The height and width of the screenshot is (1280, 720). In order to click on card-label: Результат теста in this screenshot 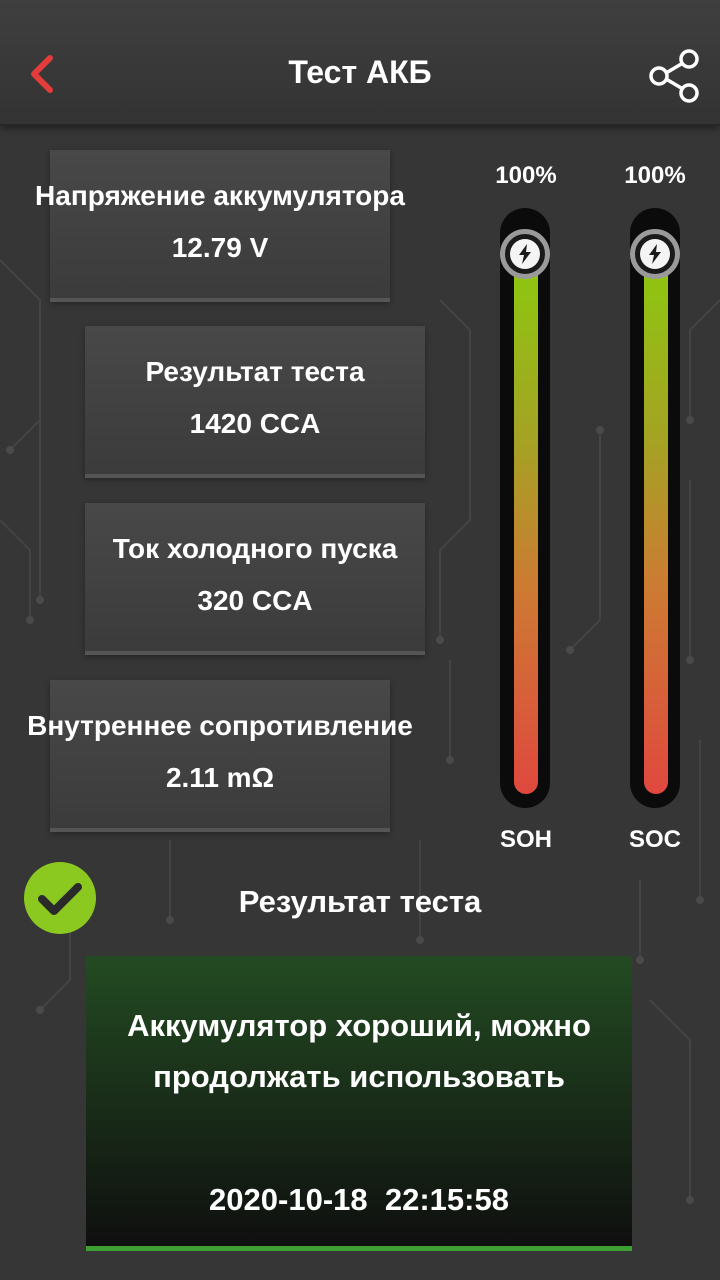, I will do `click(255, 371)`.